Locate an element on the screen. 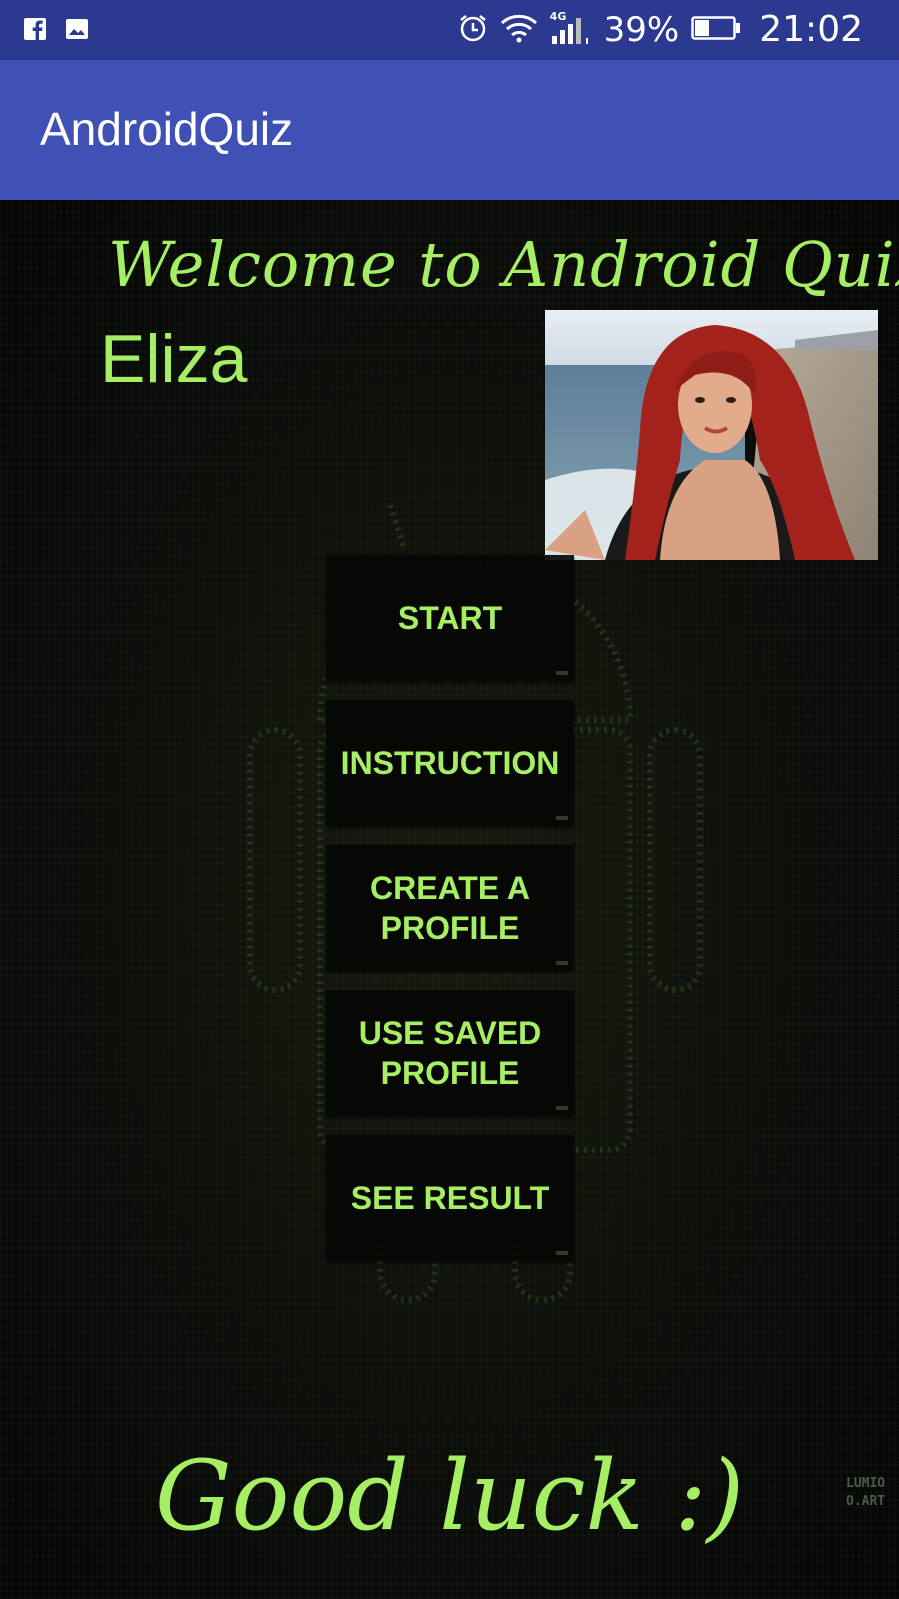  good-luck-text: Good luck :) is located at coordinates (449, 1496).